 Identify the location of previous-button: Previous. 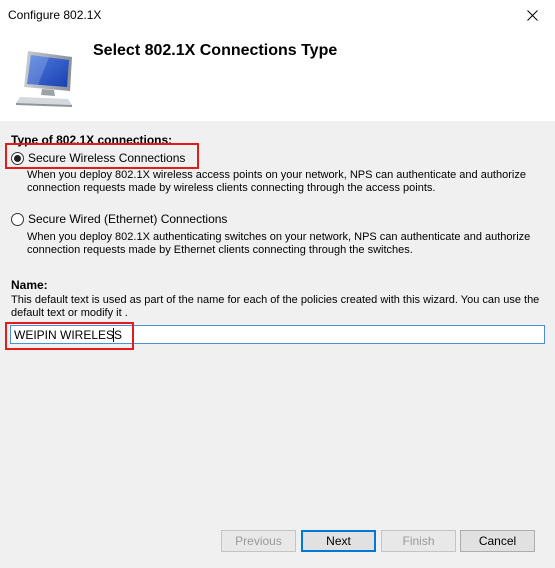
(258, 541).